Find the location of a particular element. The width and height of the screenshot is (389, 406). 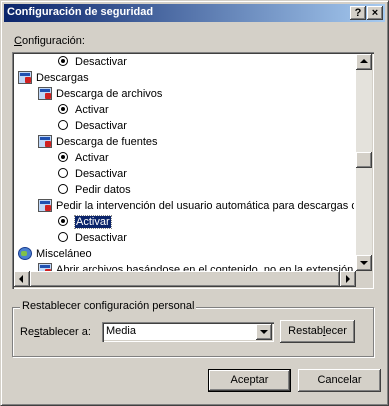

cancel-button: Cancelar is located at coordinates (339, 380).